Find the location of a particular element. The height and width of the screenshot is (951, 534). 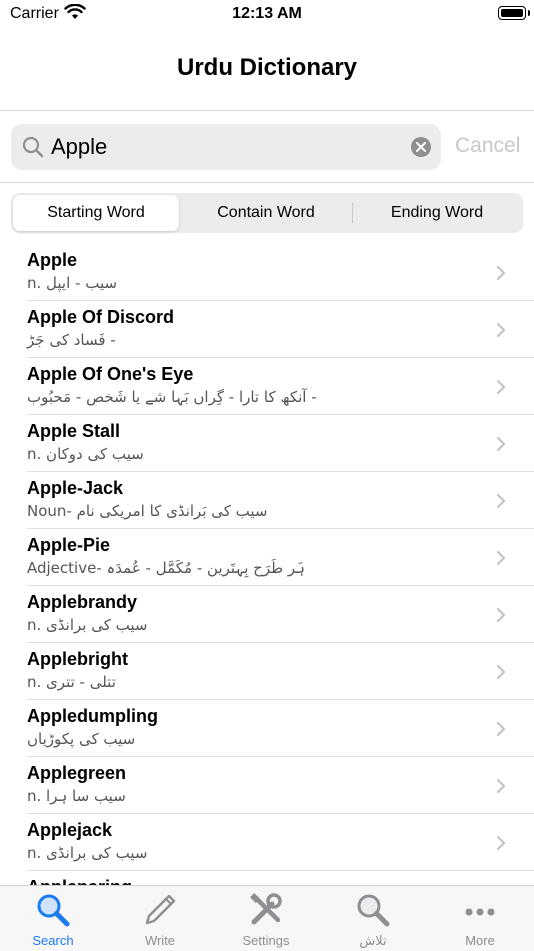

segment-starting-word: Starting Word is located at coordinates (96, 213).